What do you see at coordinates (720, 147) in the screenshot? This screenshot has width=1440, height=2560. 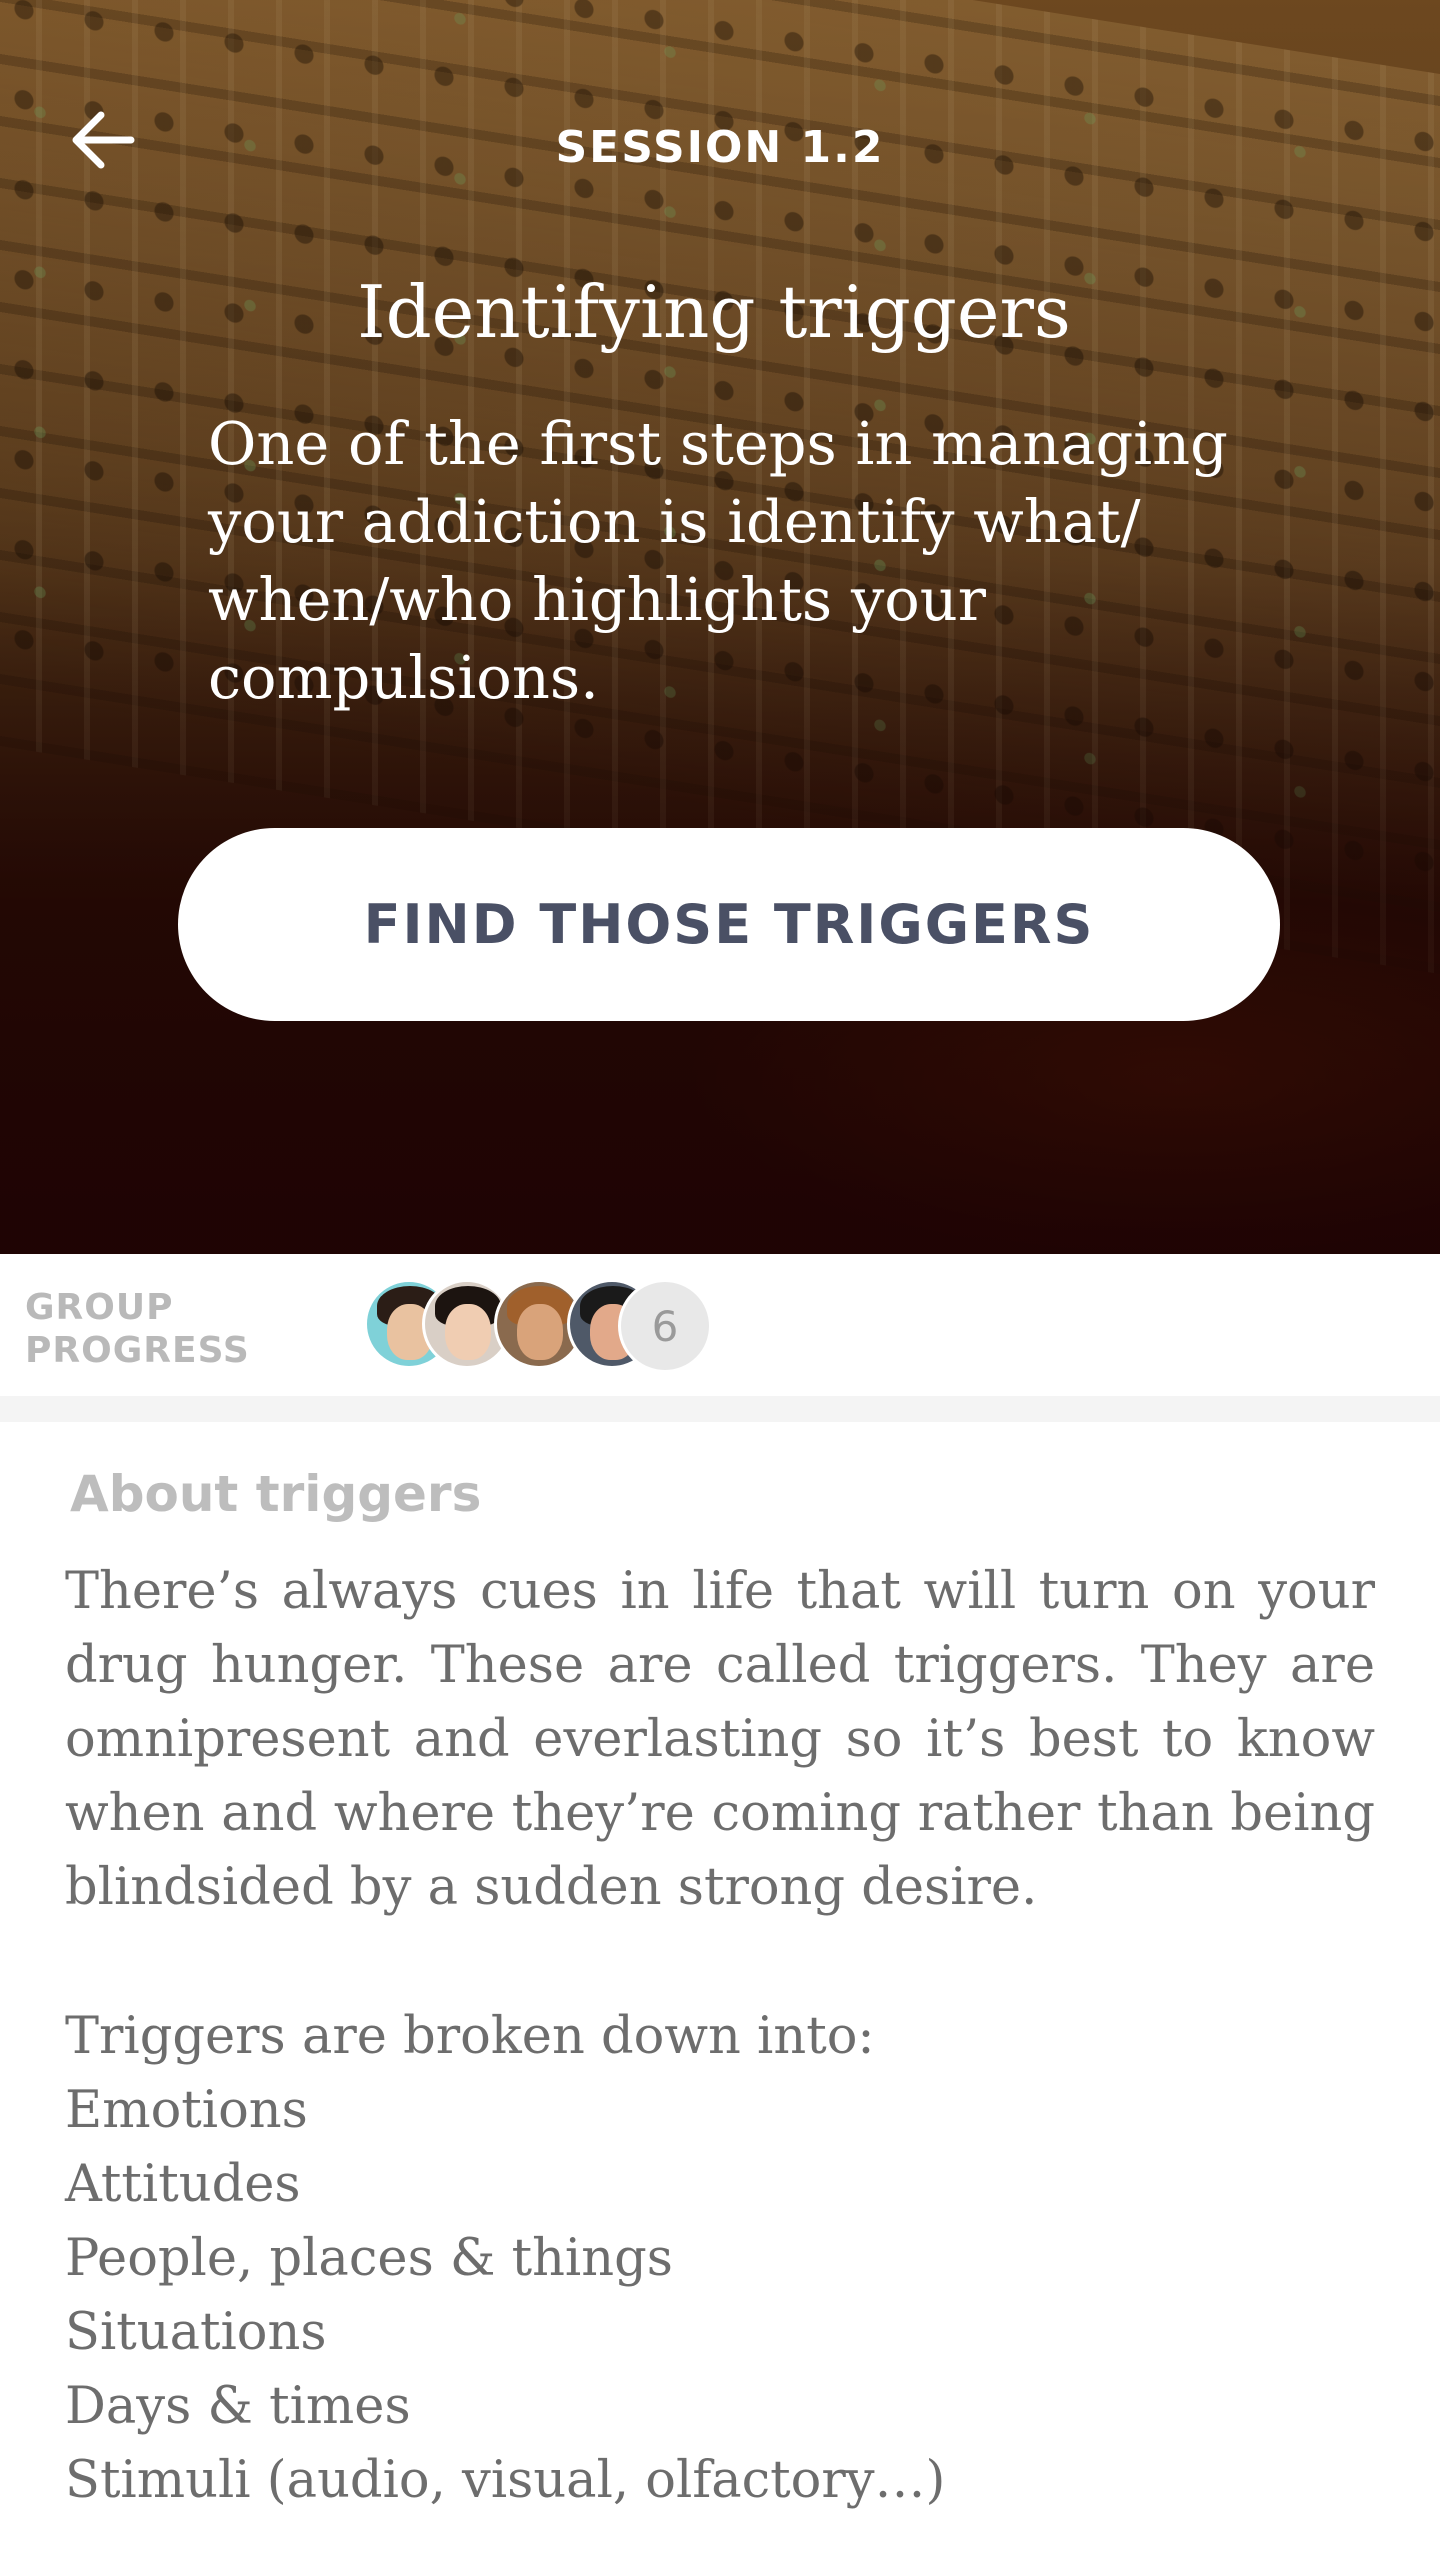 I see `session-number: SESSION 1.2` at bounding box center [720, 147].